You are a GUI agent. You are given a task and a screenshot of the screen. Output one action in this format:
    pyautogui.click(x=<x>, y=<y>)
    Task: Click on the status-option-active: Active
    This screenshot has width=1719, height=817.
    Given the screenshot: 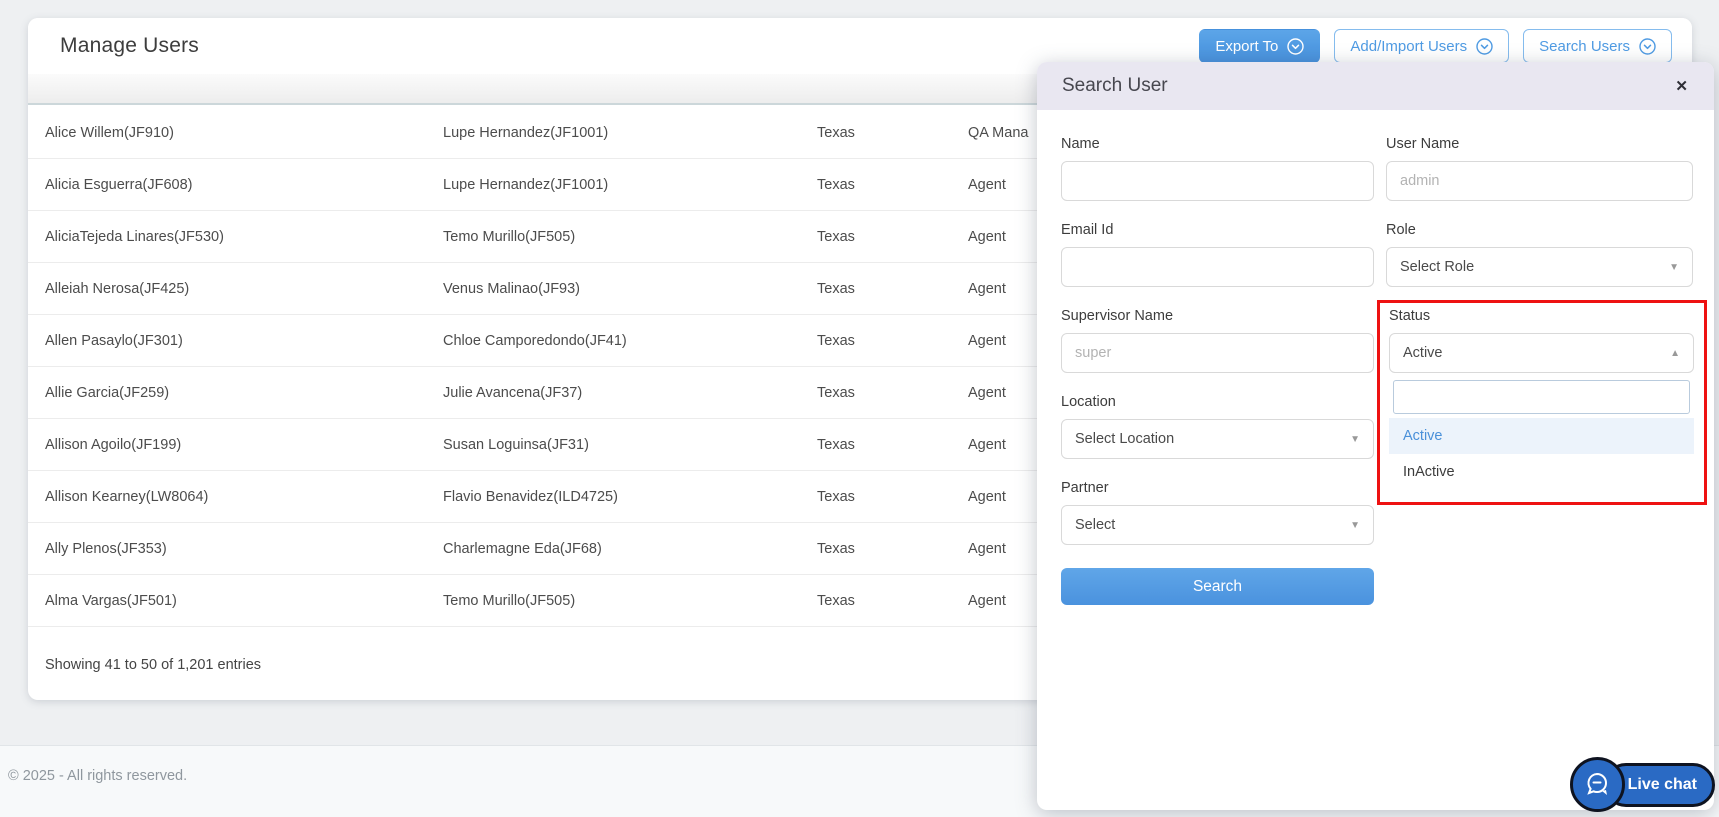 What is the action you would take?
    pyautogui.click(x=1541, y=436)
    